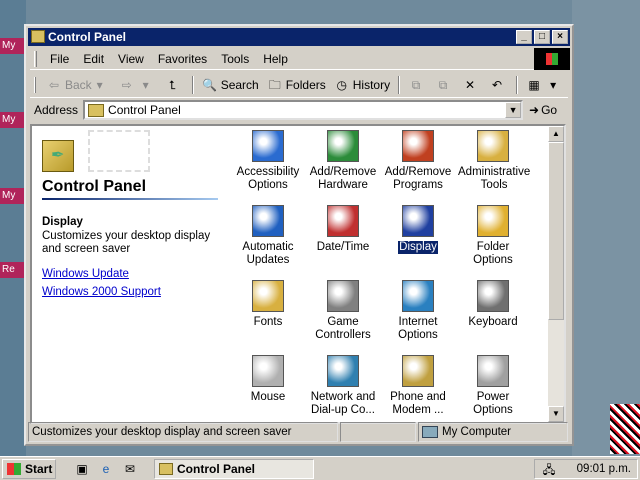 The width and height of the screenshot is (640, 480). I want to click on menu-view: View, so click(131, 59).